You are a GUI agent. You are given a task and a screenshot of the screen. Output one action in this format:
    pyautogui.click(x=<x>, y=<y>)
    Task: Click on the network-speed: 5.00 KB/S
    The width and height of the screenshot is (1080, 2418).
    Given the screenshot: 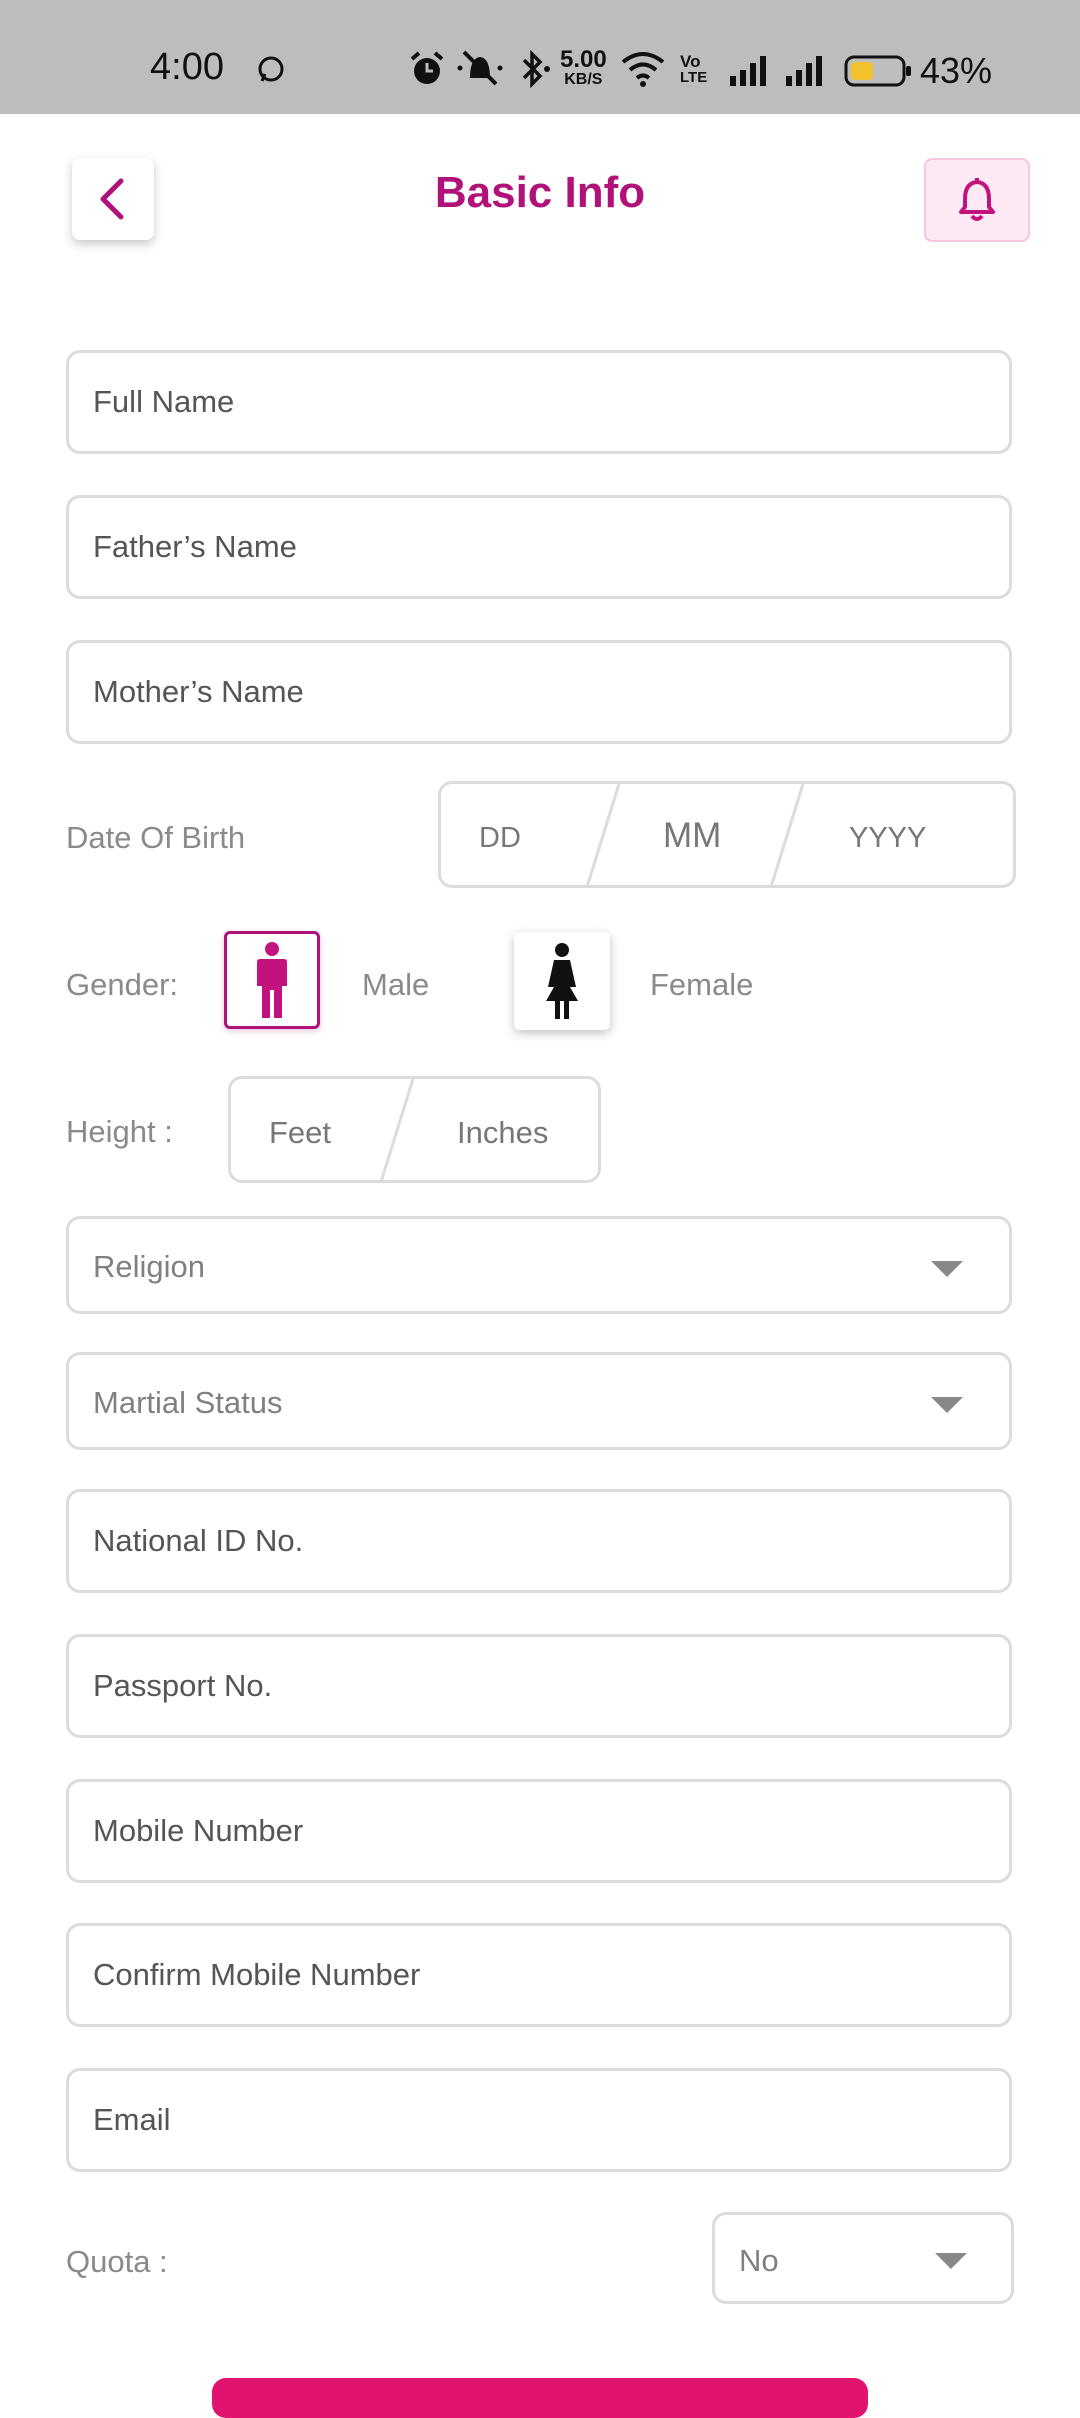 What is the action you would take?
    pyautogui.click(x=583, y=68)
    